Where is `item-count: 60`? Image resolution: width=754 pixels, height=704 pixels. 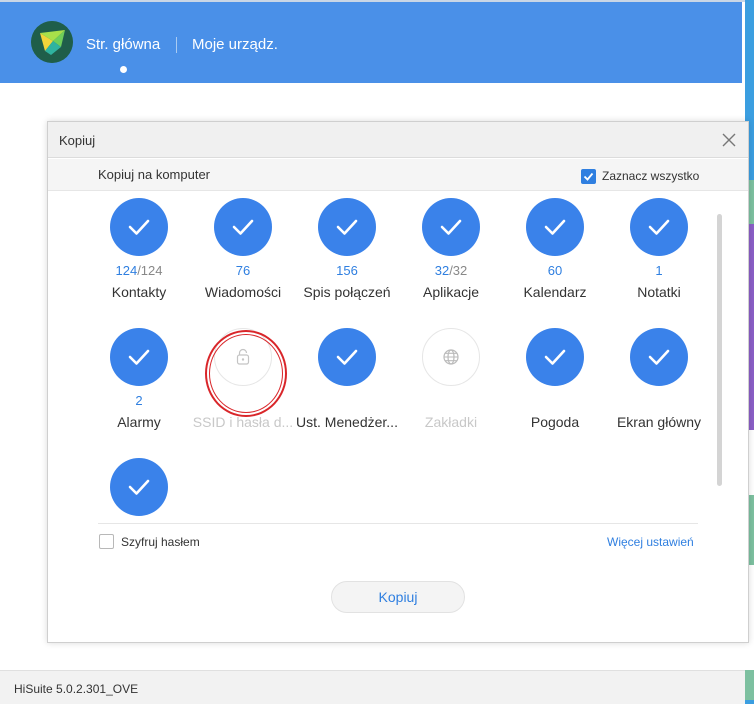 item-count: 60 is located at coordinates (555, 270).